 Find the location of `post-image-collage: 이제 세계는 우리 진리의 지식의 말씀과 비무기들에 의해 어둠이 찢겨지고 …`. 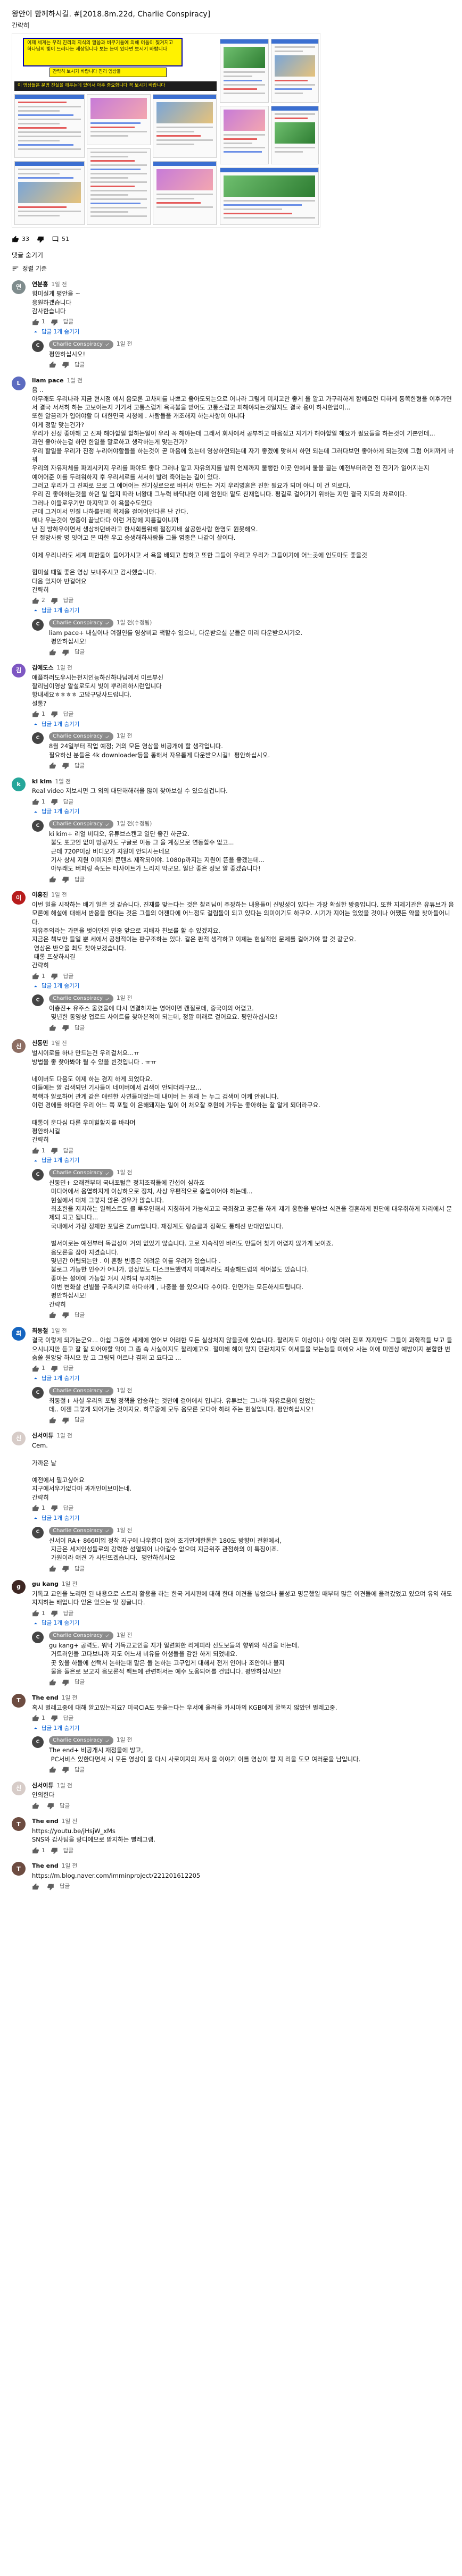

post-image-collage: 이제 세계는 우리 진리의 지식의 말씀과 비무기들에 의해 어둠이 찢겨지고 … is located at coordinates (166, 130).